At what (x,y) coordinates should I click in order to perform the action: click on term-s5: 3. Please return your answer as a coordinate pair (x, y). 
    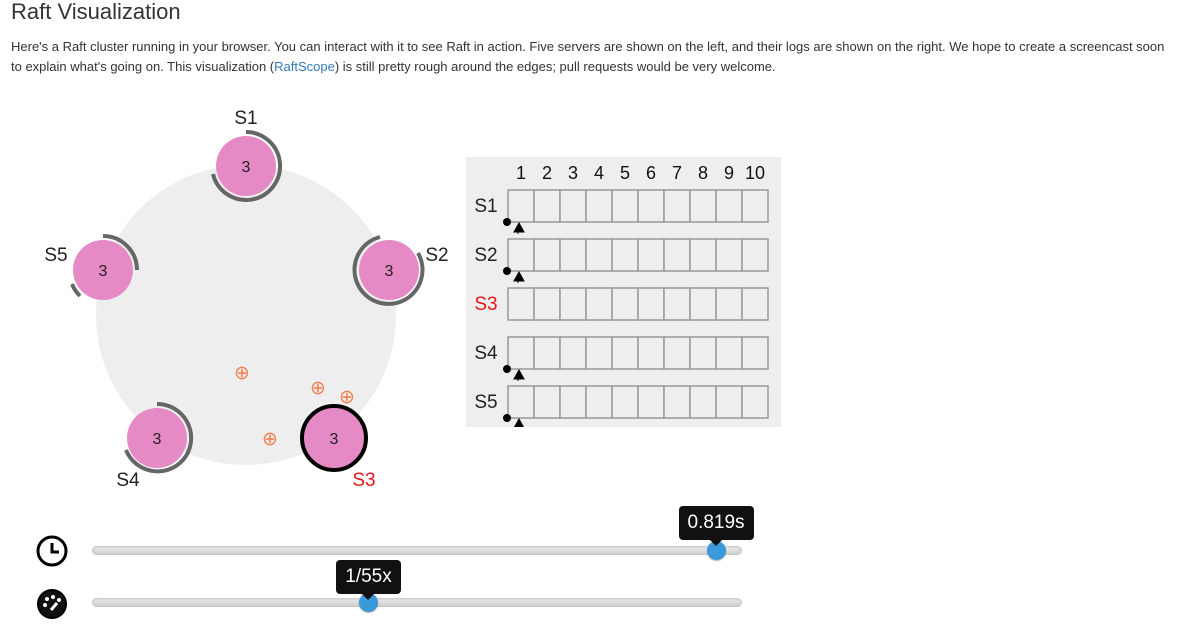
    Looking at the image, I should click on (103, 271).